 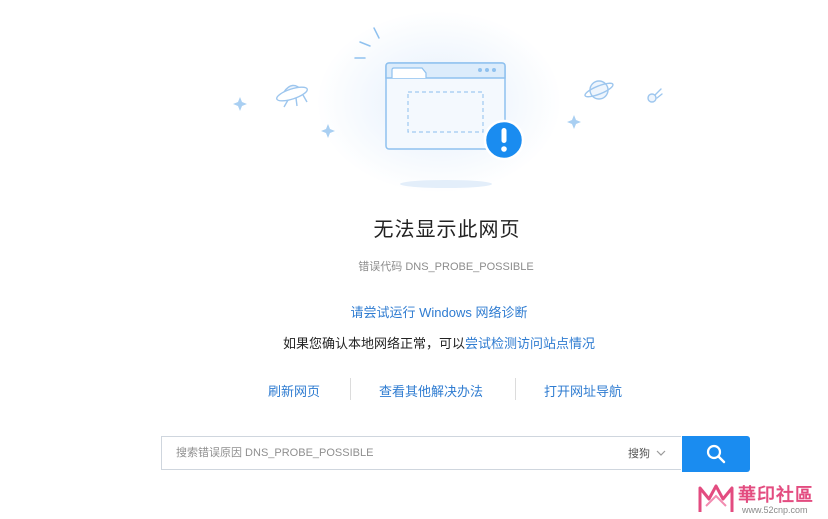 I want to click on search-engine-label: 搜狗, so click(x=639, y=454).